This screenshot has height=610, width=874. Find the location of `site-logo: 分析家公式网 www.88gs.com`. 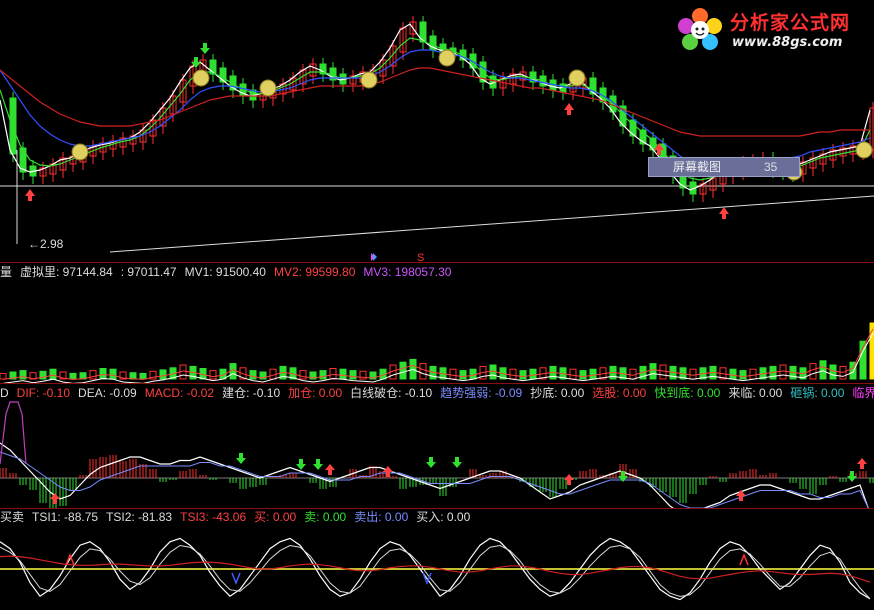

site-logo: 分析家公式网 www.88gs.com is located at coordinates (772, 30).